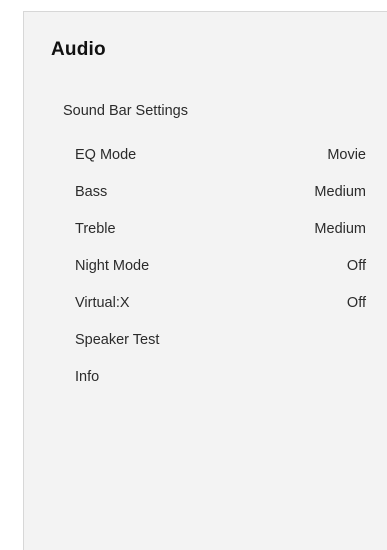 The height and width of the screenshot is (550, 387). Describe the element at coordinates (205, 302) in the screenshot. I see `menu-item-virtual-x: Virtual:X Off` at that location.